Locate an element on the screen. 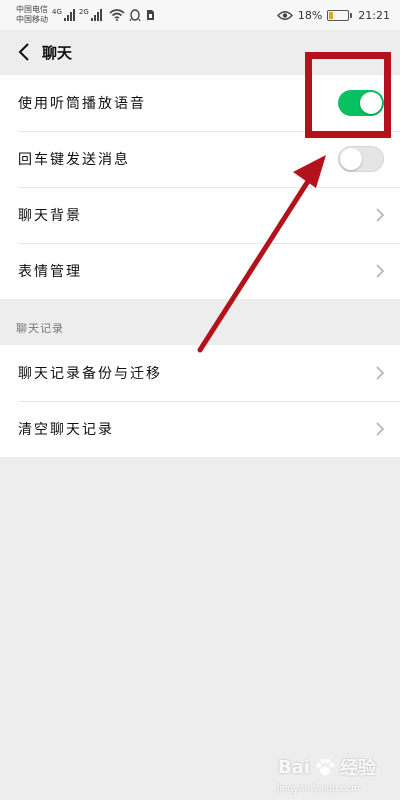  paw-icon is located at coordinates (325, 767).